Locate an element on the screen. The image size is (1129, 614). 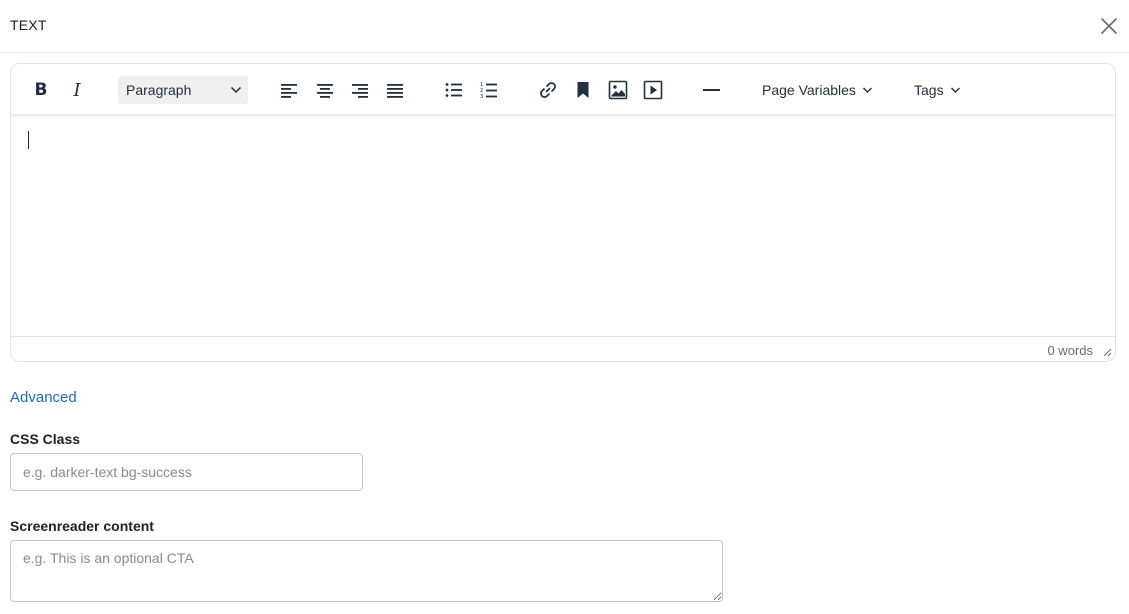
page-variables-menu: Page Variables is located at coordinates (817, 90).